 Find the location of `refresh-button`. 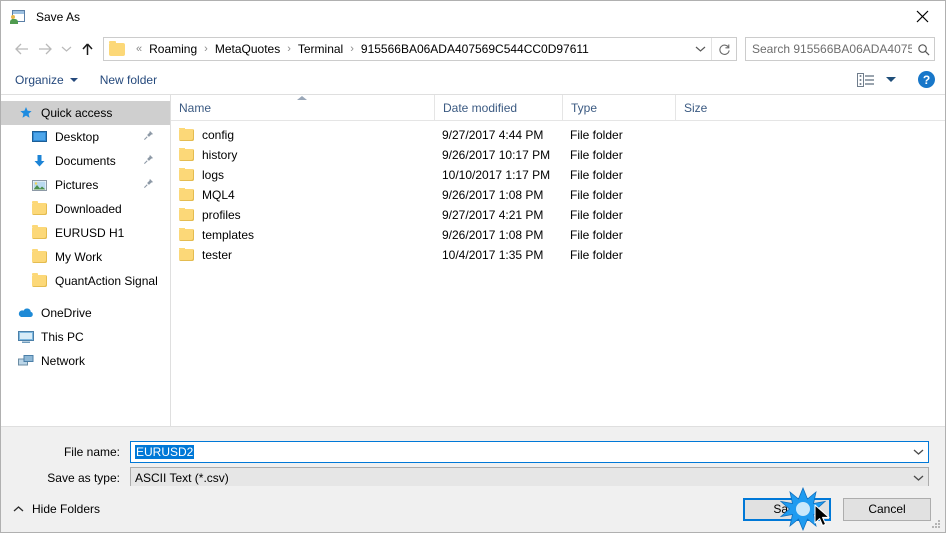

refresh-button is located at coordinates (723, 49).